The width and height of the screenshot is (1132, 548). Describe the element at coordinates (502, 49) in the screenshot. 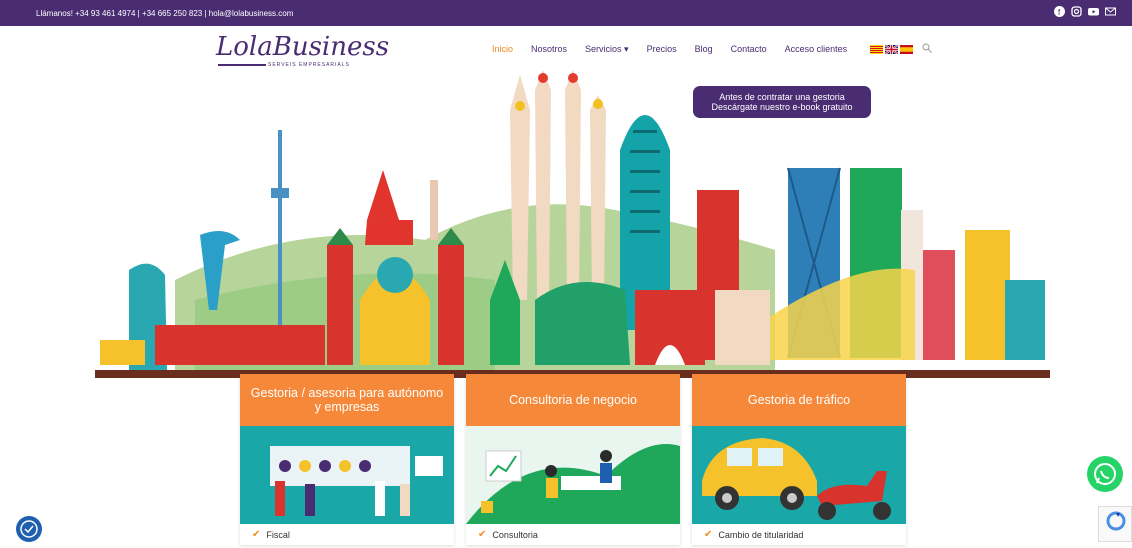

I see `nav-item-inicio: Inicio` at that location.